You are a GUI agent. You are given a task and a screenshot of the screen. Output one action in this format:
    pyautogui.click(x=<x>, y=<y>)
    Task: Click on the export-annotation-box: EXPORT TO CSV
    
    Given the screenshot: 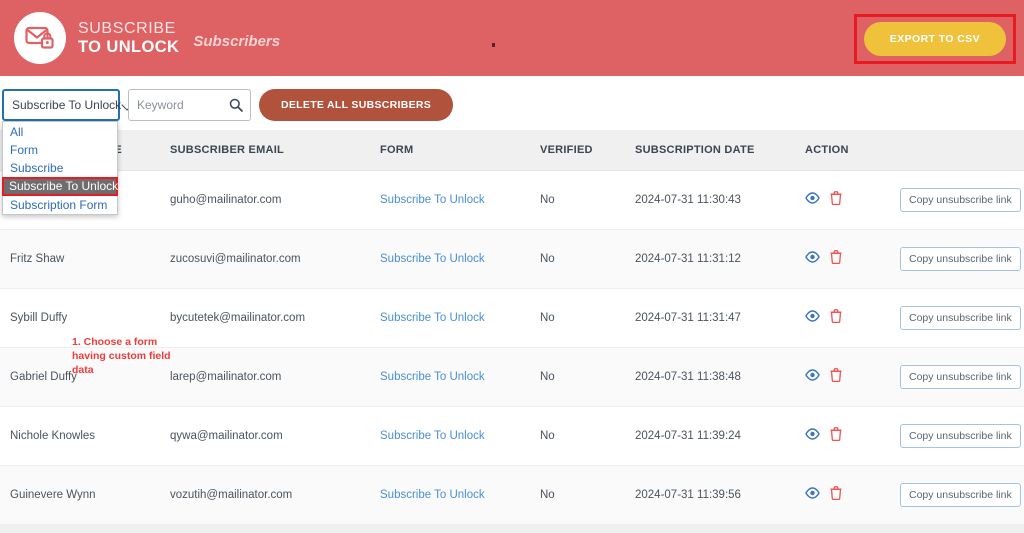 What is the action you would take?
    pyautogui.click(x=934, y=39)
    